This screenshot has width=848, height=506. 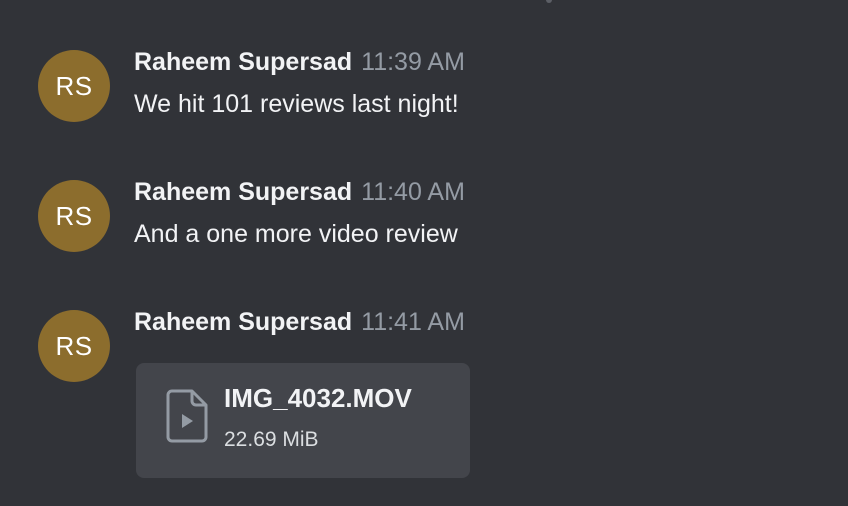 What do you see at coordinates (303, 420) in the screenshot?
I see `file-attachment: IMG_4032.MOV 22.69 MiB` at bounding box center [303, 420].